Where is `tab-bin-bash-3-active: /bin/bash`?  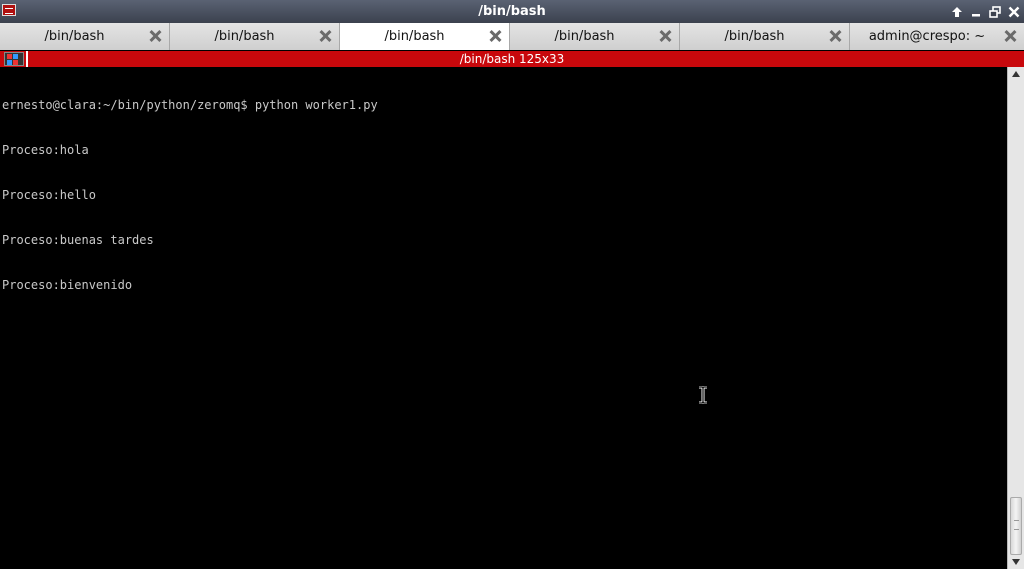
tab-bin-bash-3-active: /bin/bash is located at coordinates (425, 36).